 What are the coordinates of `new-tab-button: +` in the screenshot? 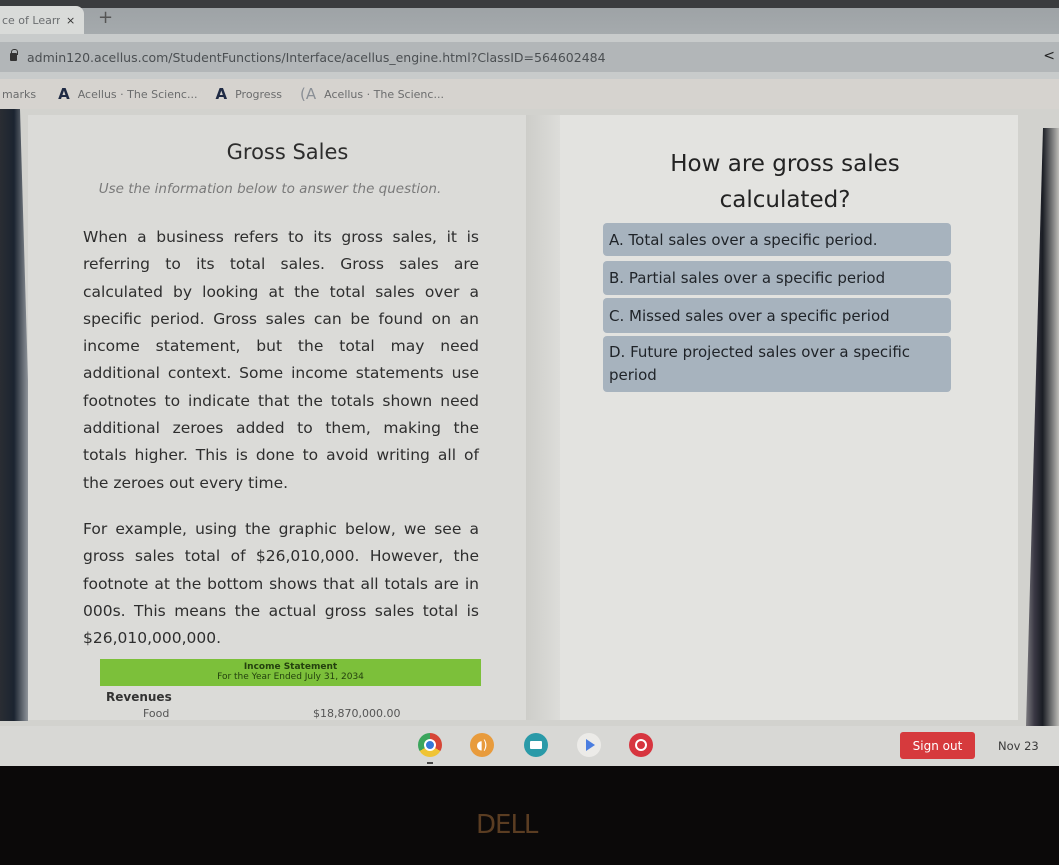 It's located at (105, 18).